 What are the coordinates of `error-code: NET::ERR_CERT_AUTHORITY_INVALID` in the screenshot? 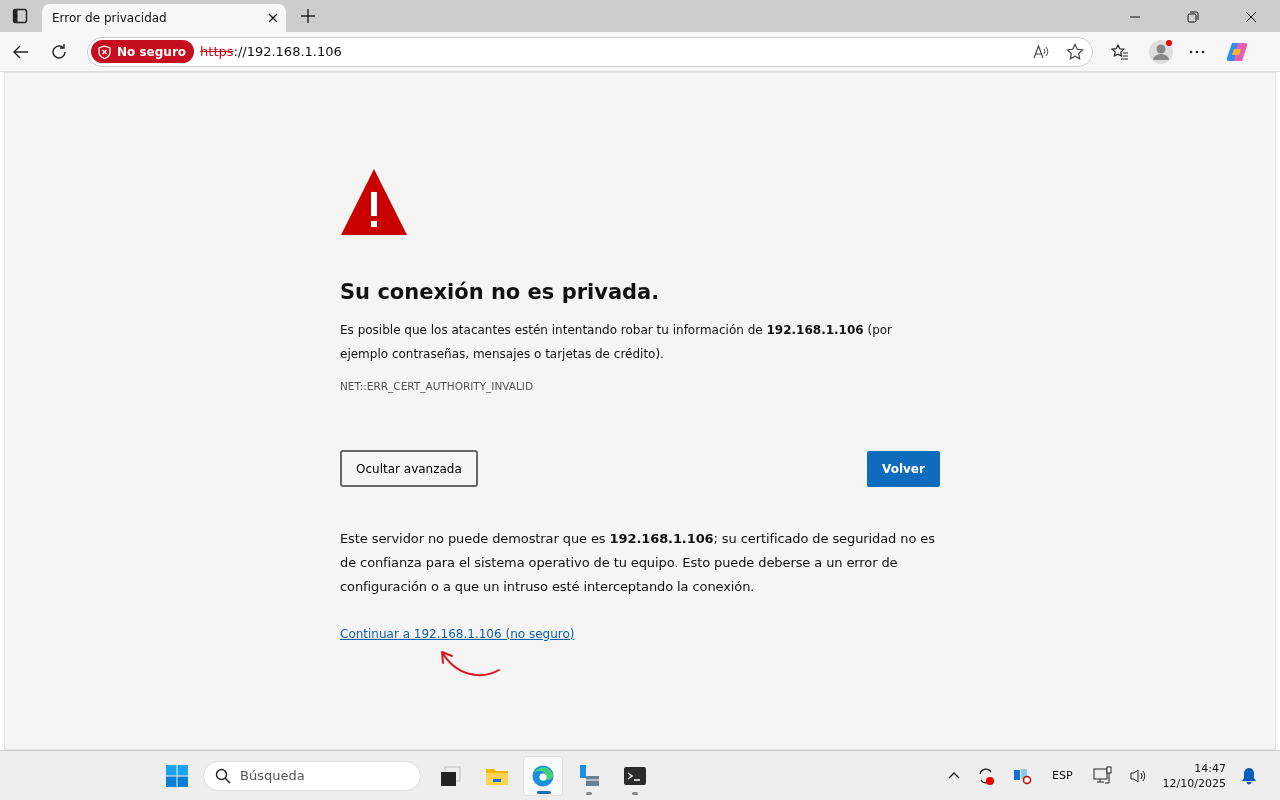 It's located at (437, 386).